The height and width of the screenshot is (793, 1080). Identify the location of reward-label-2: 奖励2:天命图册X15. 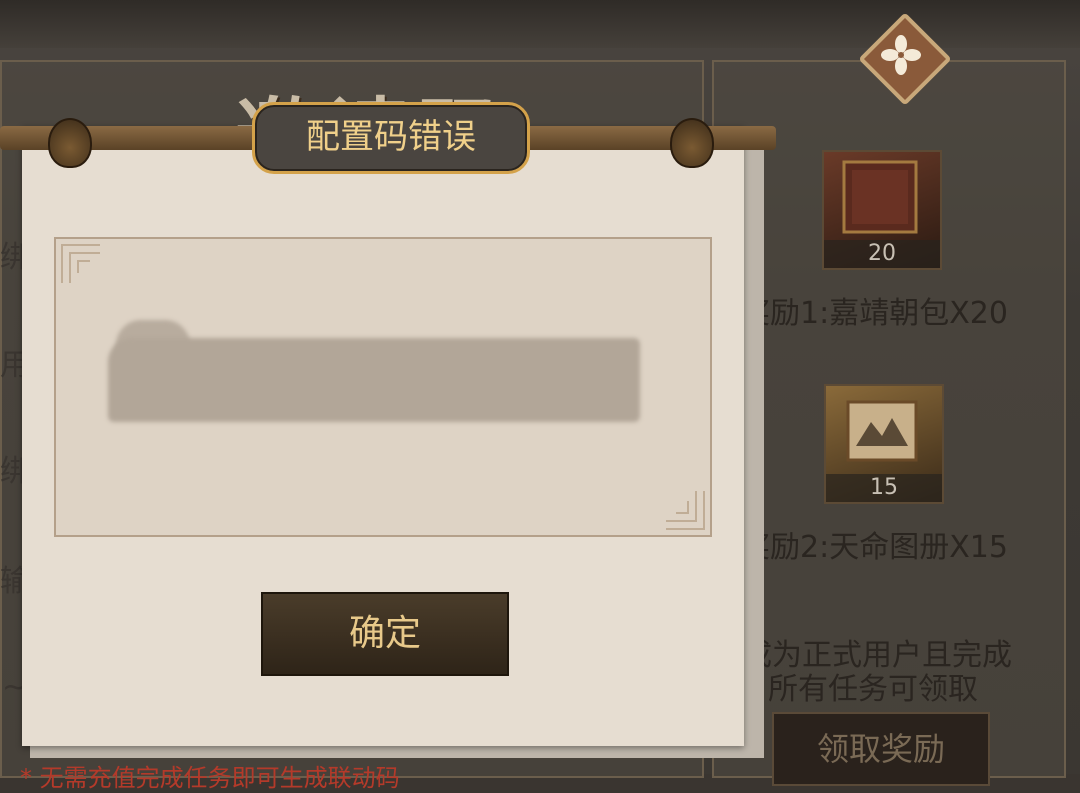
(874, 547).